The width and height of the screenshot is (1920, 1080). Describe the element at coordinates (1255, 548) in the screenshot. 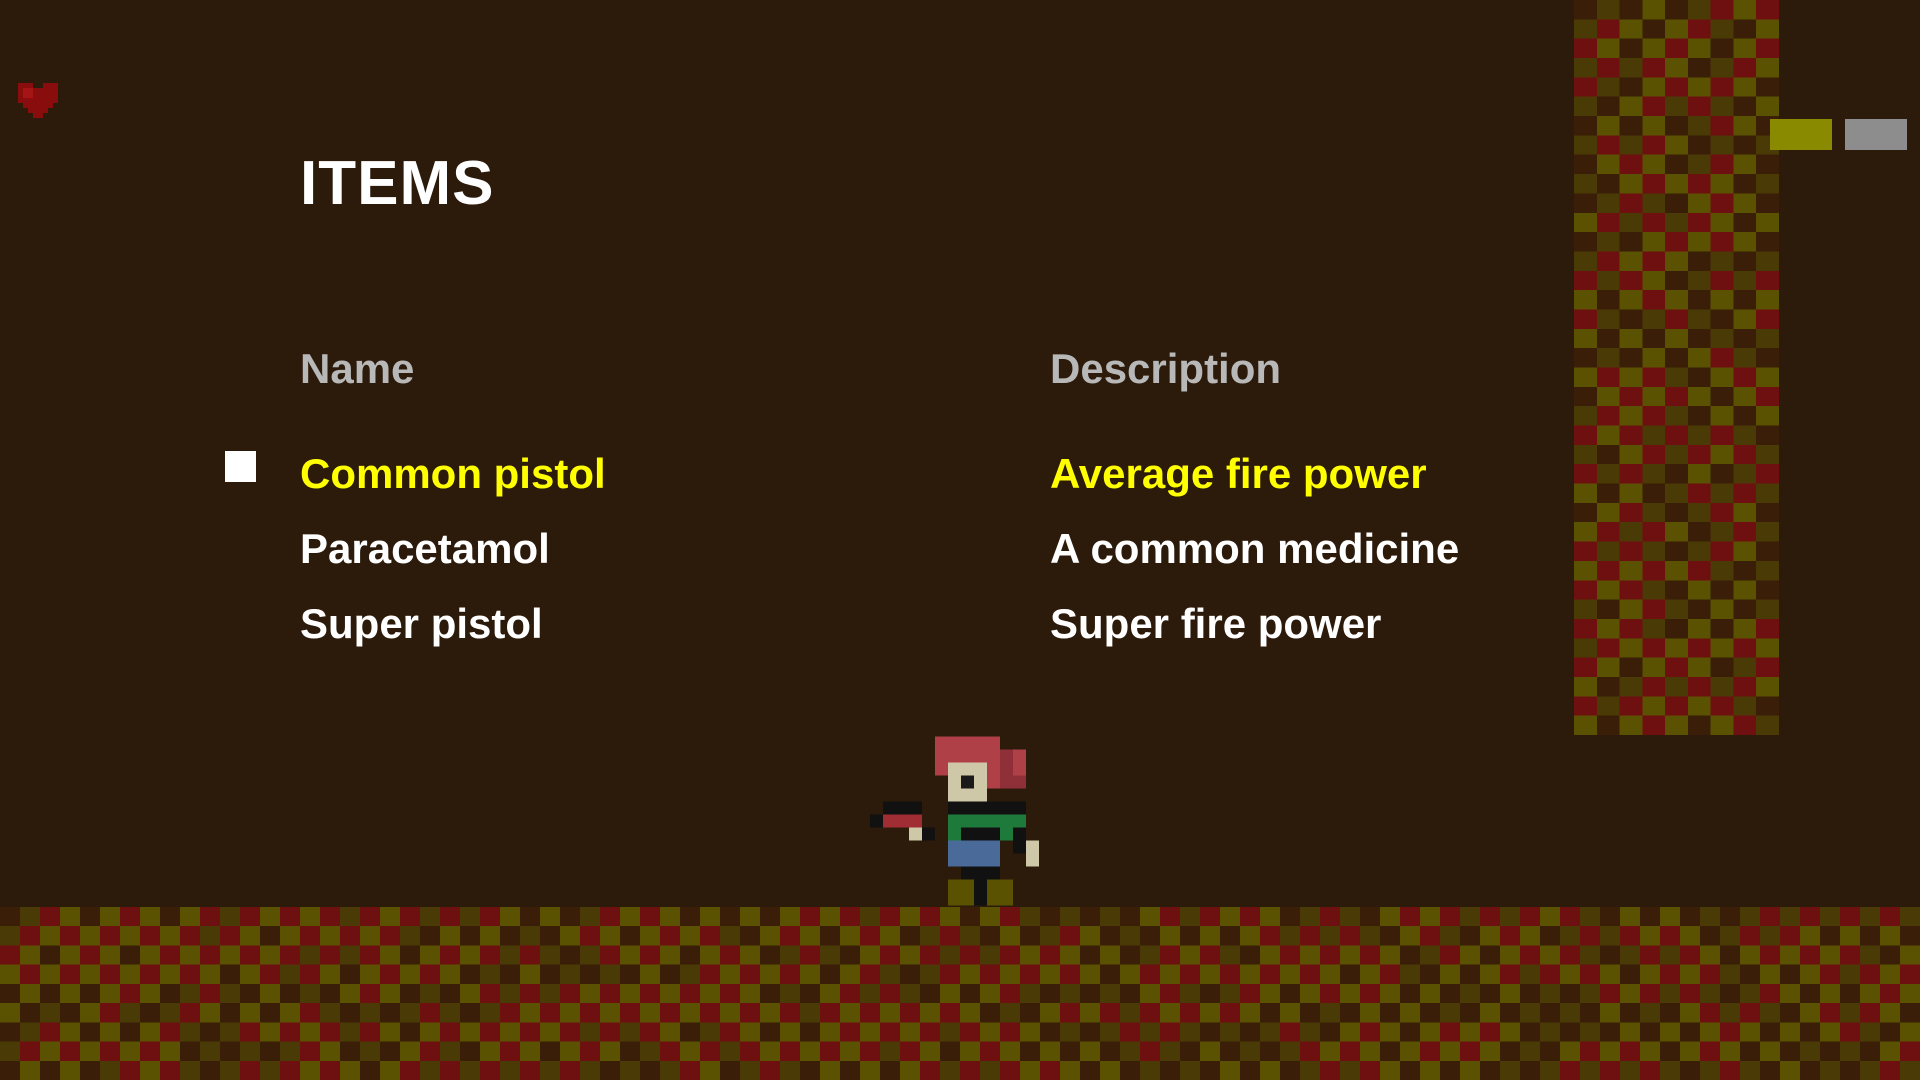

I see `item-description: A common medicine` at that location.